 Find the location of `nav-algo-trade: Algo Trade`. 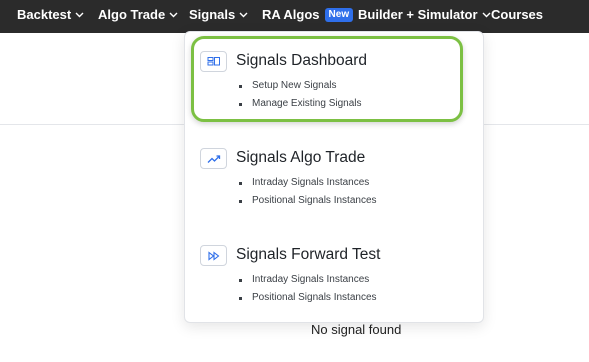

nav-algo-trade: Algo Trade is located at coordinates (138, 14).